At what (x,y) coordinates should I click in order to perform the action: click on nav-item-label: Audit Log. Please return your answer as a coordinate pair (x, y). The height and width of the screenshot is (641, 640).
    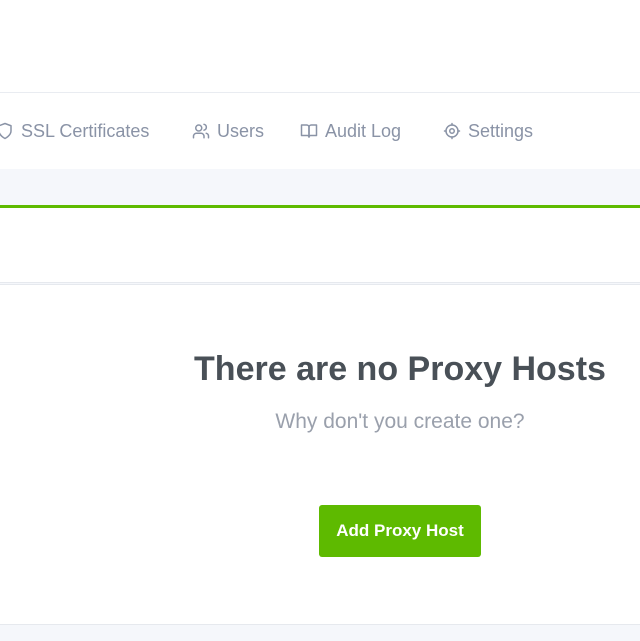
    Looking at the image, I should click on (363, 130).